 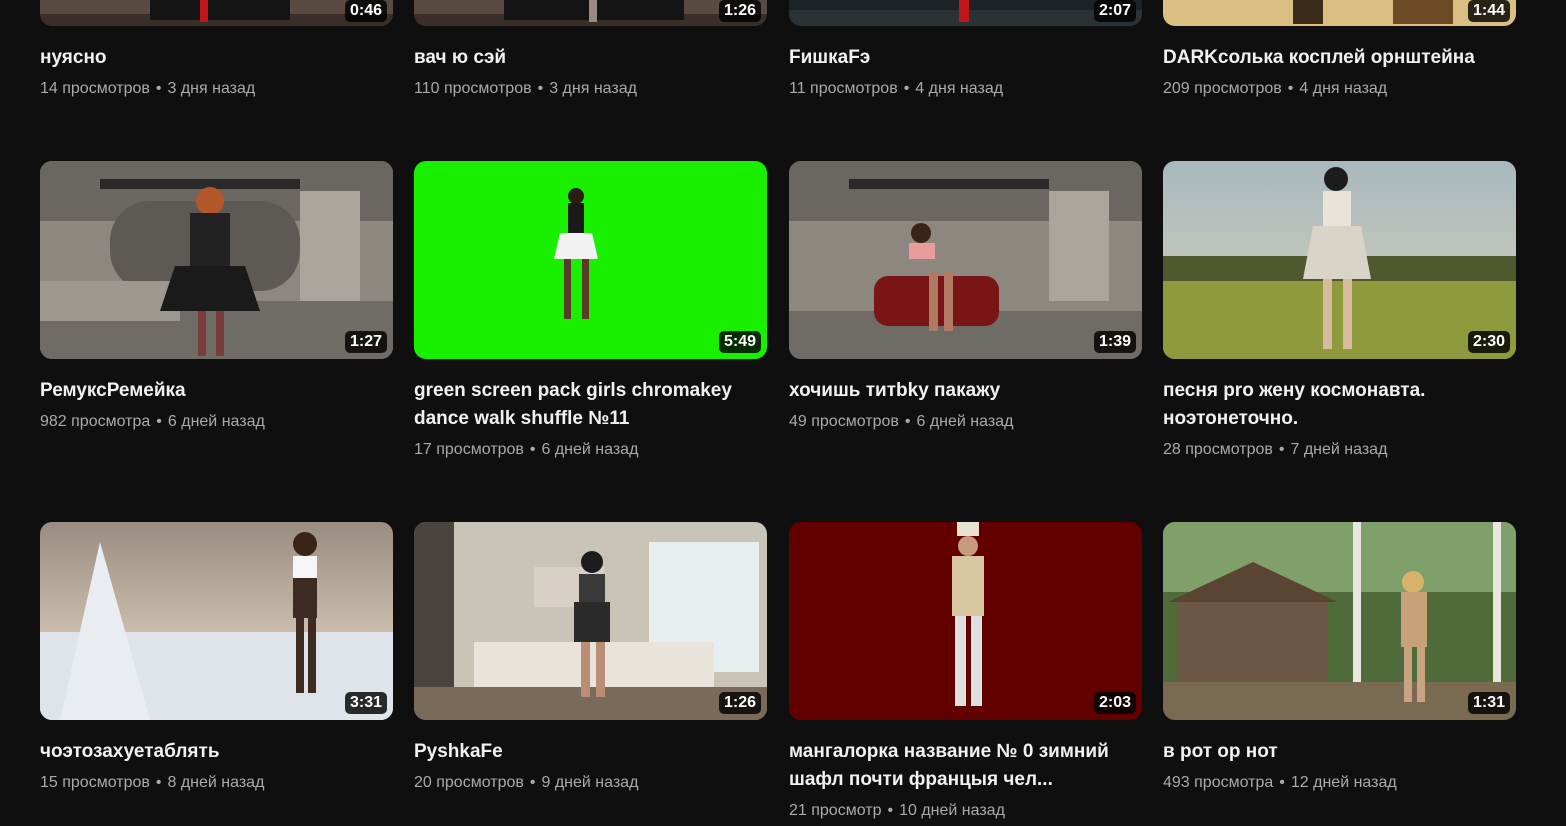 What do you see at coordinates (473, 88) in the screenshot?
I see `view-count: 110 просмотров` at bounding box center [473, 88].